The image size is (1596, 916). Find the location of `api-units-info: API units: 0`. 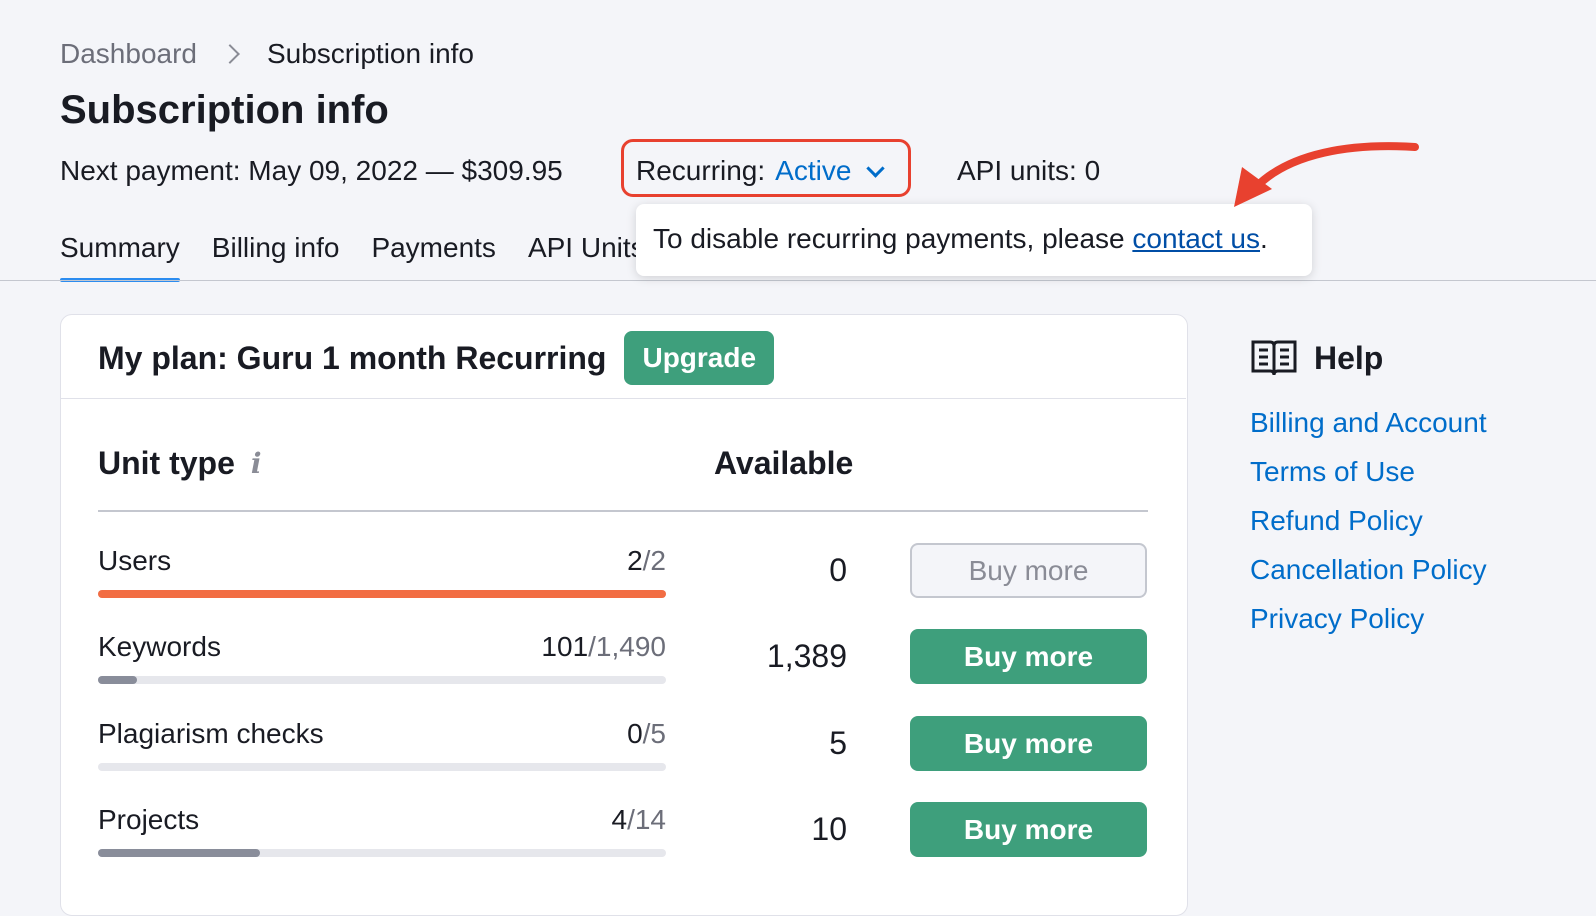

api-units-info: API units: 0 is located at coordinates (1029, 170).